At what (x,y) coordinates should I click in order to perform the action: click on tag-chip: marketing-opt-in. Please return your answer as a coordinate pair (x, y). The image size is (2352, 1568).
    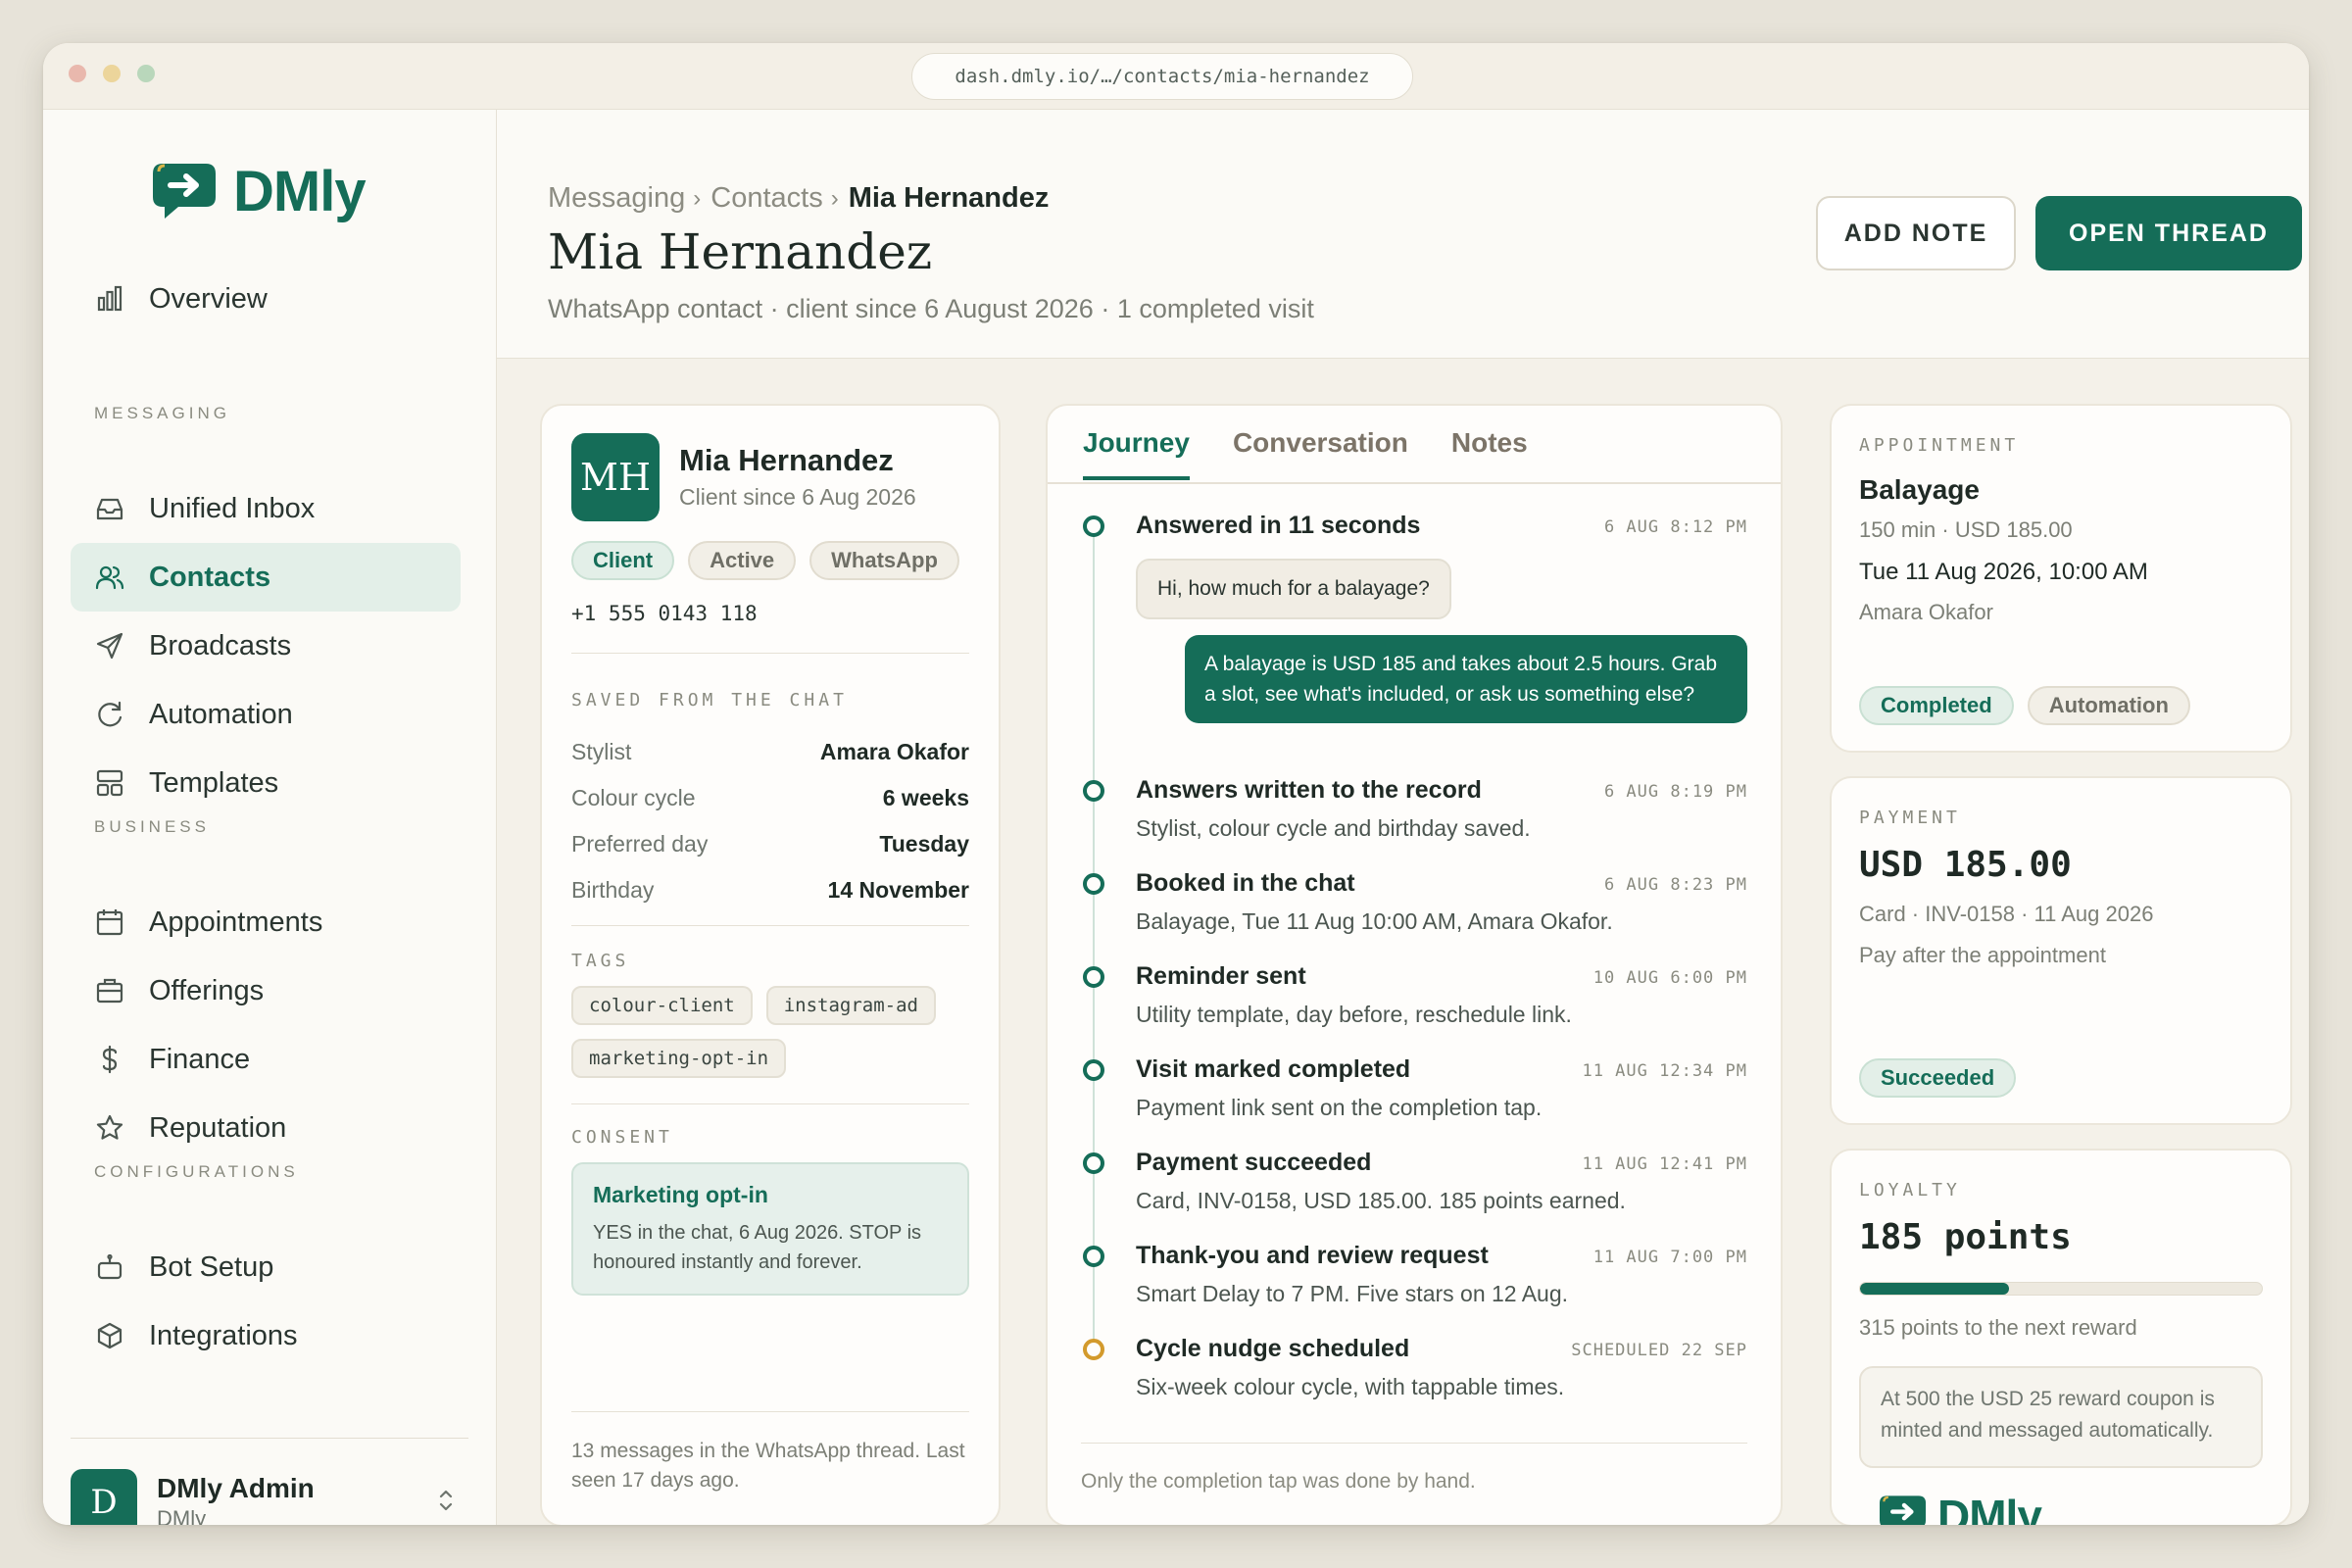
    Looking at the image, I should click on (679, 1058).